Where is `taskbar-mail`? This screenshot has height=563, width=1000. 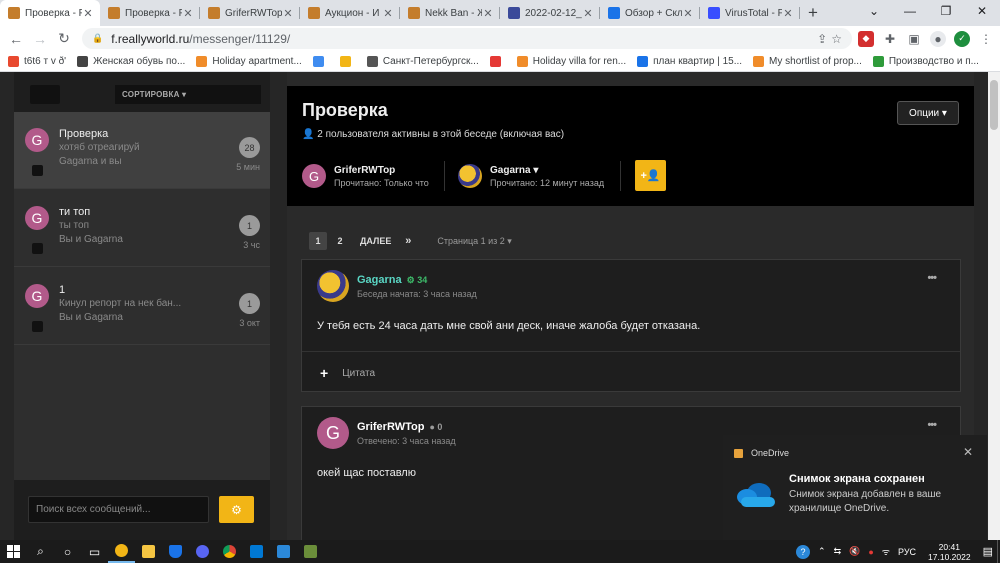
taskbar-mail is located at coordinates (256, 551).